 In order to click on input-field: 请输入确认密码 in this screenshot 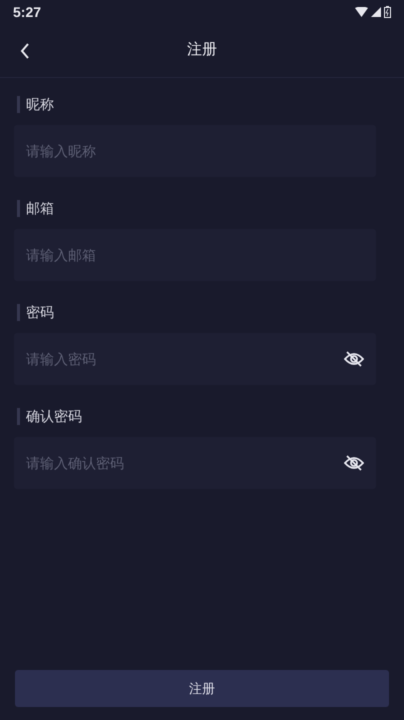, I will do `click(195, 463)`.